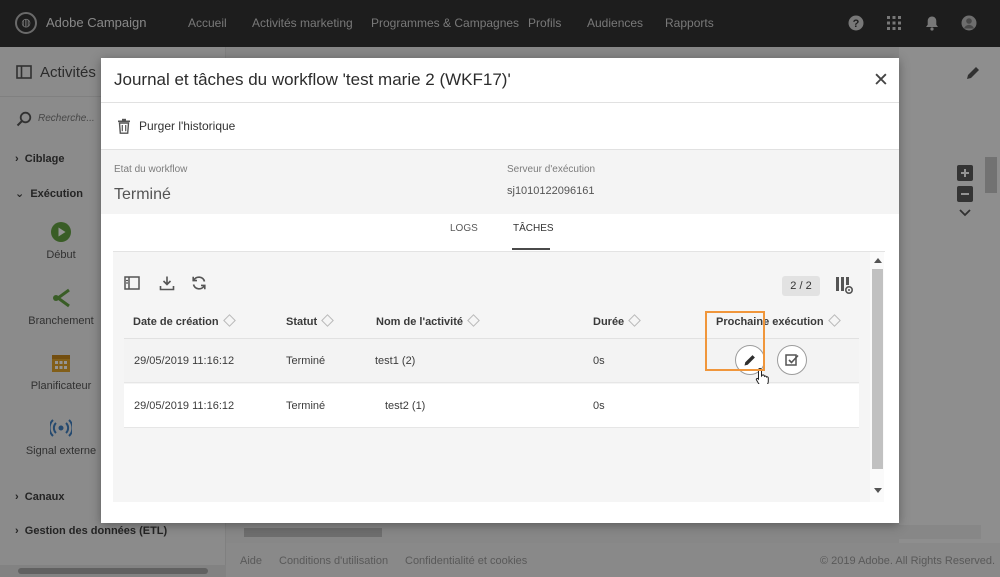 This screenshot has height=577, width=1000. Describe the element at coordinates (531, 249) in the screenshot. I see `active-tab-indicator` at that location.